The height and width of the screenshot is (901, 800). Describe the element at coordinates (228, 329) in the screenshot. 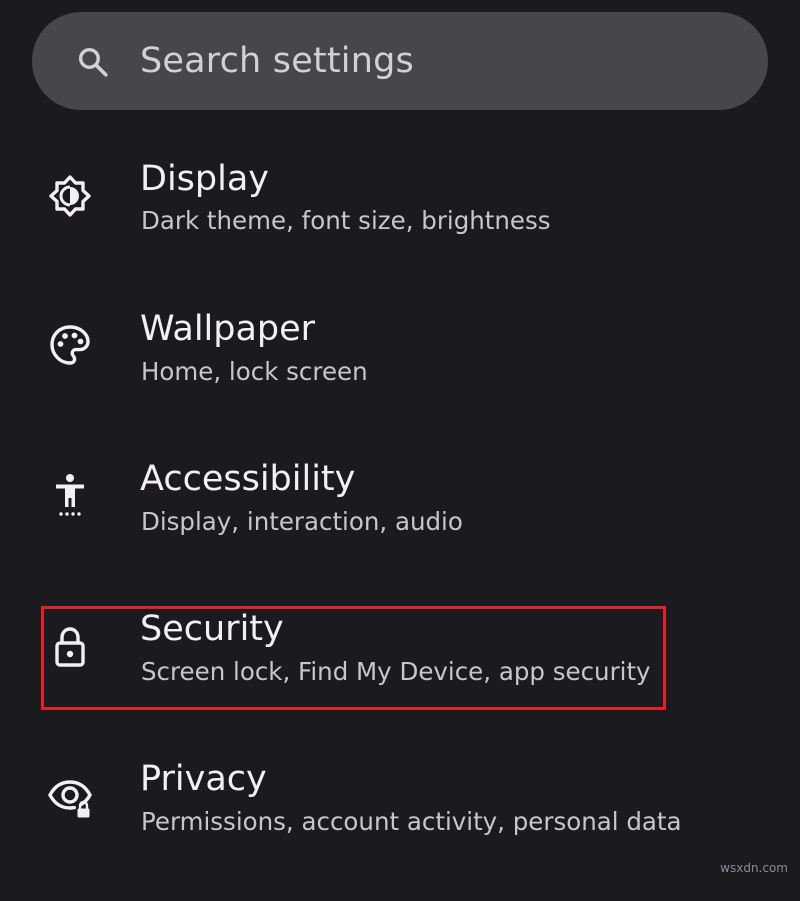

I see `item-title: Wallpaper` at that location.